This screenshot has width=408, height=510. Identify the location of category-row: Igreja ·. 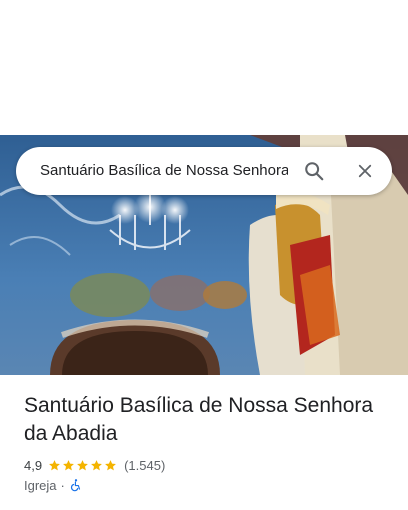
(53, 485).